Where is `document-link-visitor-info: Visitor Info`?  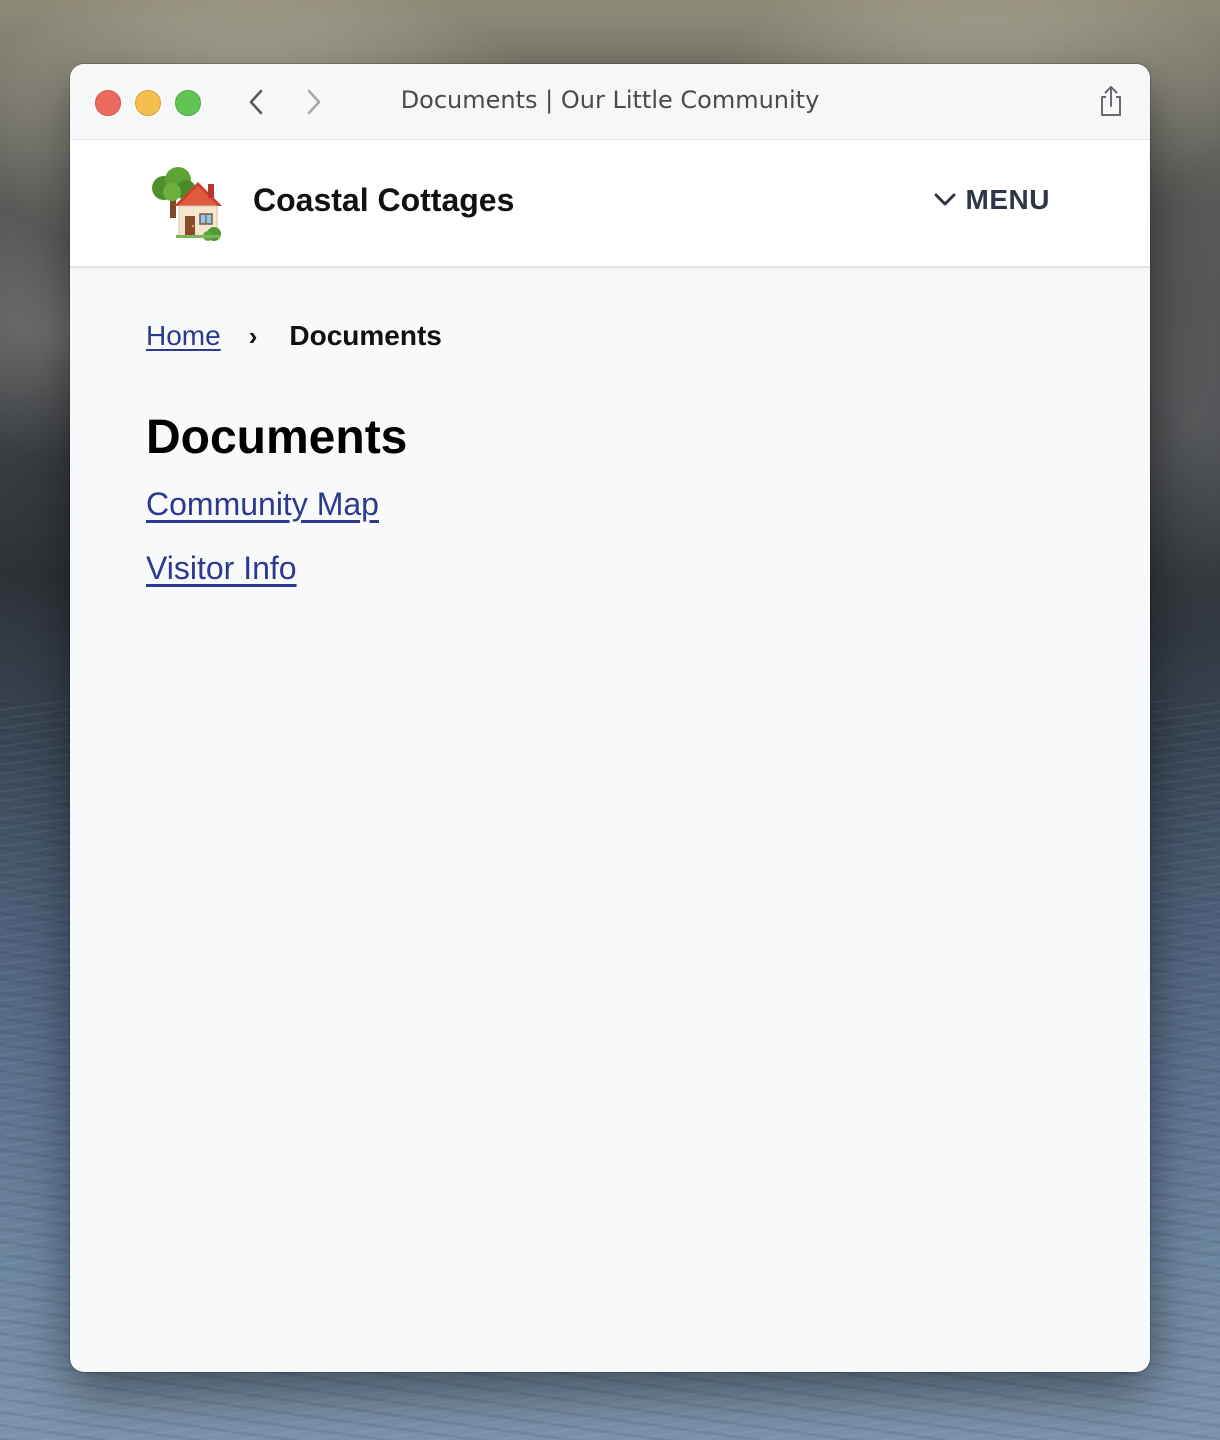
document-link-visitor-info: Visitor Info is located at coordinates (221, 568).